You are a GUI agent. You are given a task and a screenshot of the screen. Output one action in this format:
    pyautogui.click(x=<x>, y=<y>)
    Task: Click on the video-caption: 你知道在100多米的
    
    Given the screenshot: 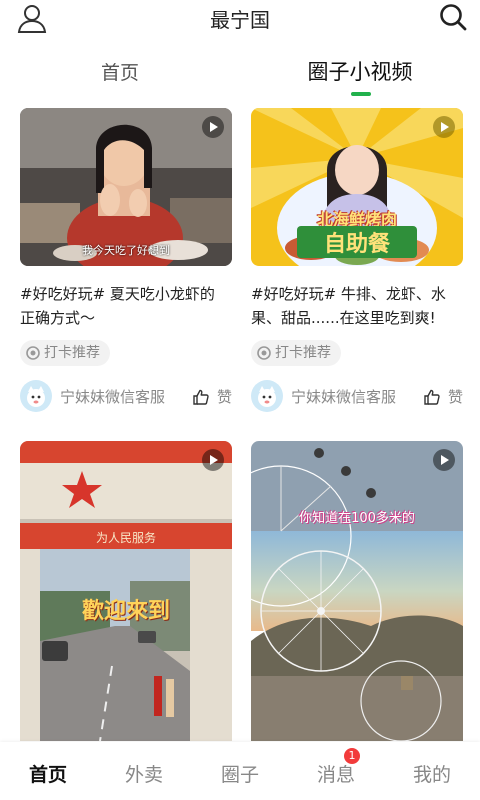 What is the action you would take?
    pyautogui.click(x=357, y=518)
    